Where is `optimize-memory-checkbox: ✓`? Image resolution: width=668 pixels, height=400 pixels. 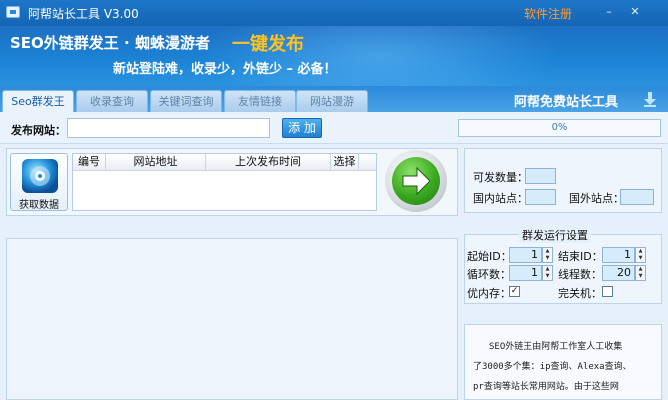 optimize-memory-checkbox: ✓ is located at coordinates (514, 291).